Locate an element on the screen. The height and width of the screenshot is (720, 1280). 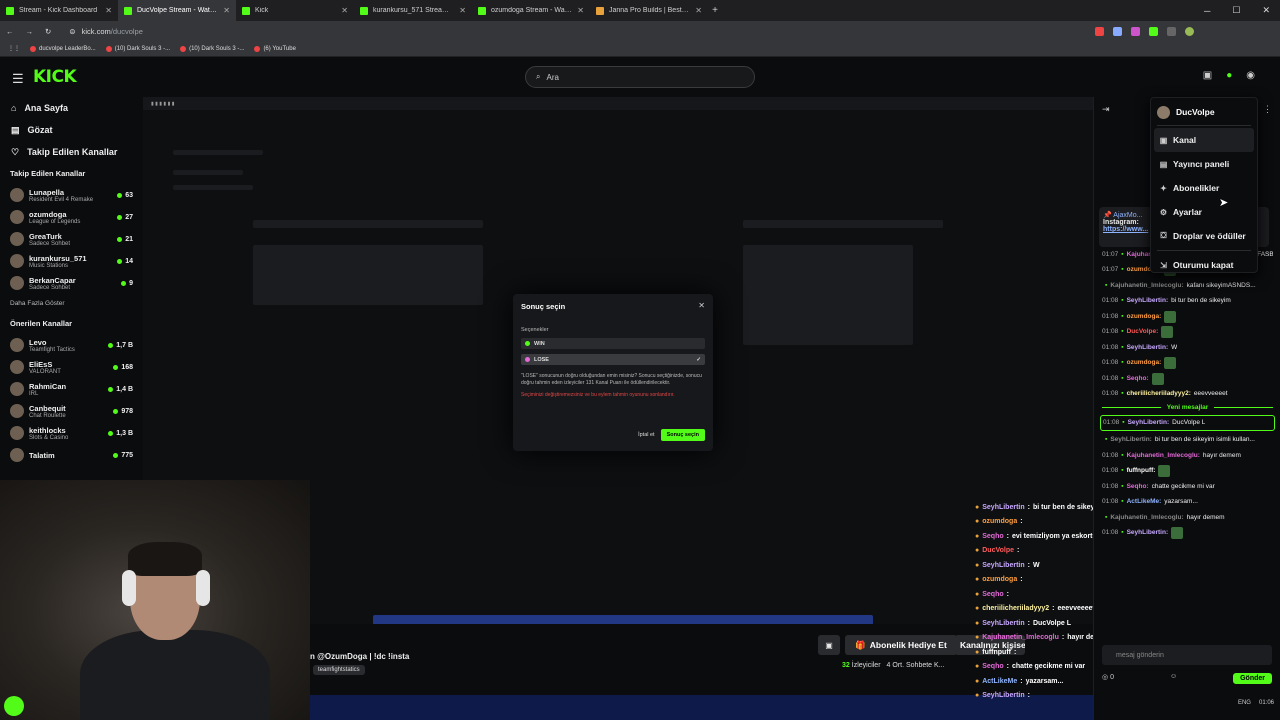
url-field: ⊜ kick.com/ducvolpe is located at coordinates (553, 31).